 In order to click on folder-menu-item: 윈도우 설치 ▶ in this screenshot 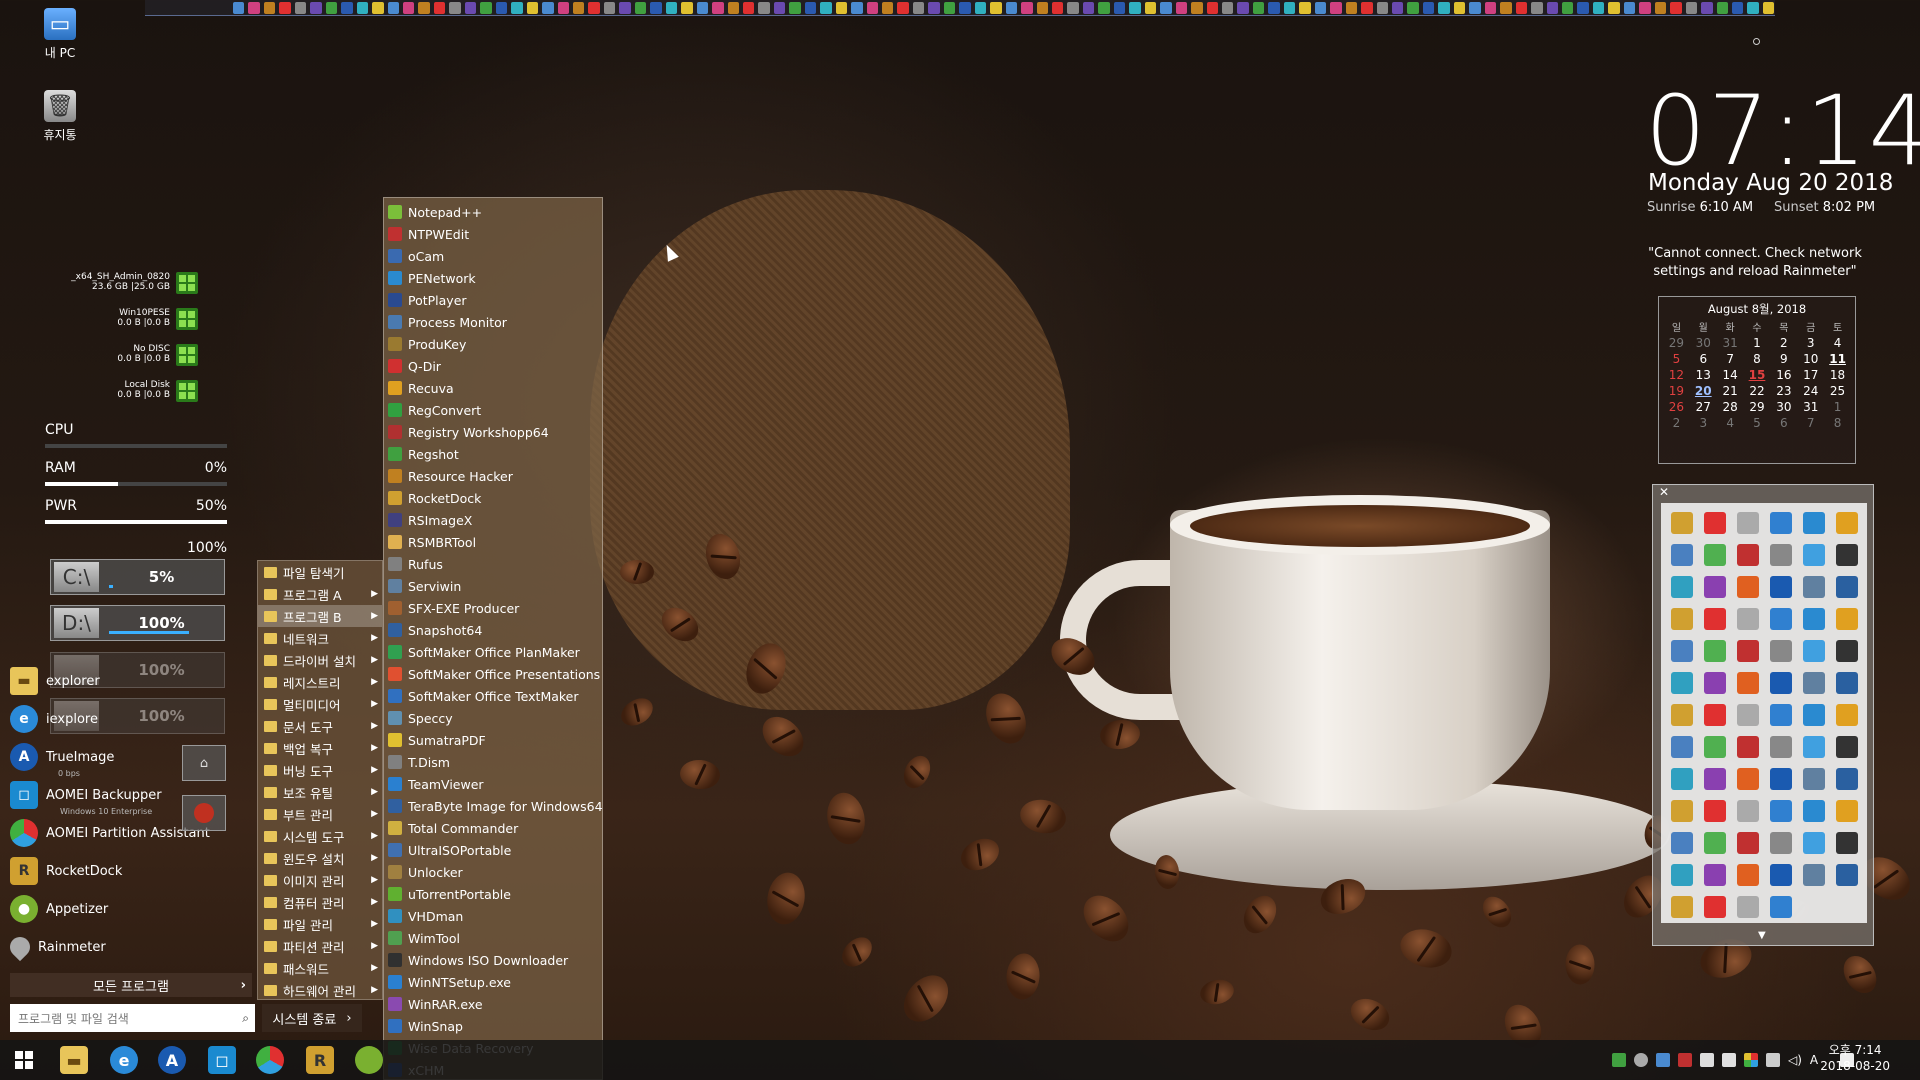, I will do `click(320, 858)`.